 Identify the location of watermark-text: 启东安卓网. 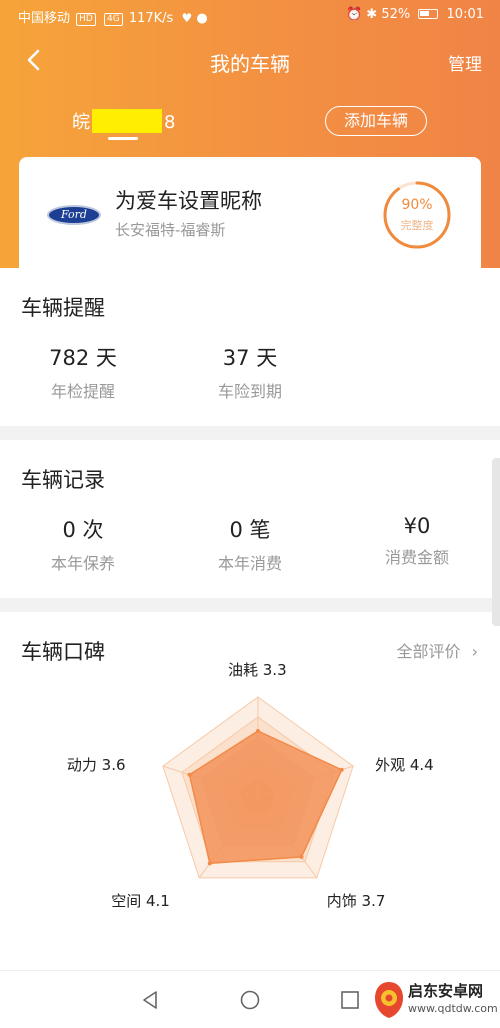
(446, 991).